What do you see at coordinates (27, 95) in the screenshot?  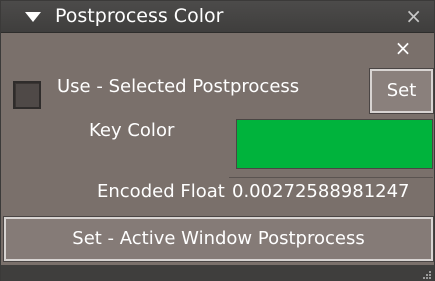 I see `use-selected-checkbox` at bounding box center [27, 95].